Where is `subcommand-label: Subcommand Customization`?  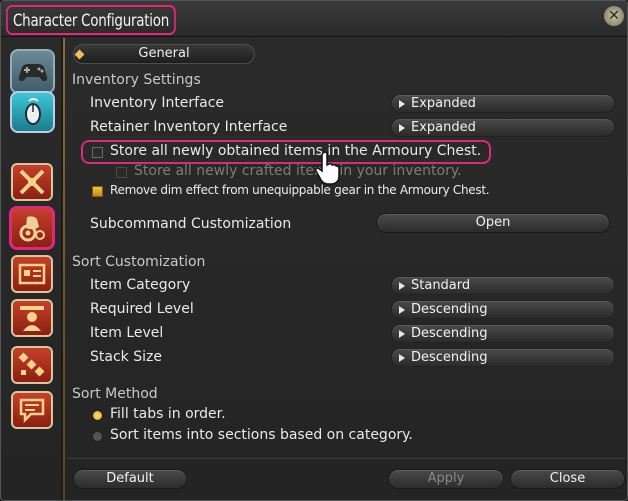
subcommand-label: Subcommand Customization is located at coordinates (191, 224).